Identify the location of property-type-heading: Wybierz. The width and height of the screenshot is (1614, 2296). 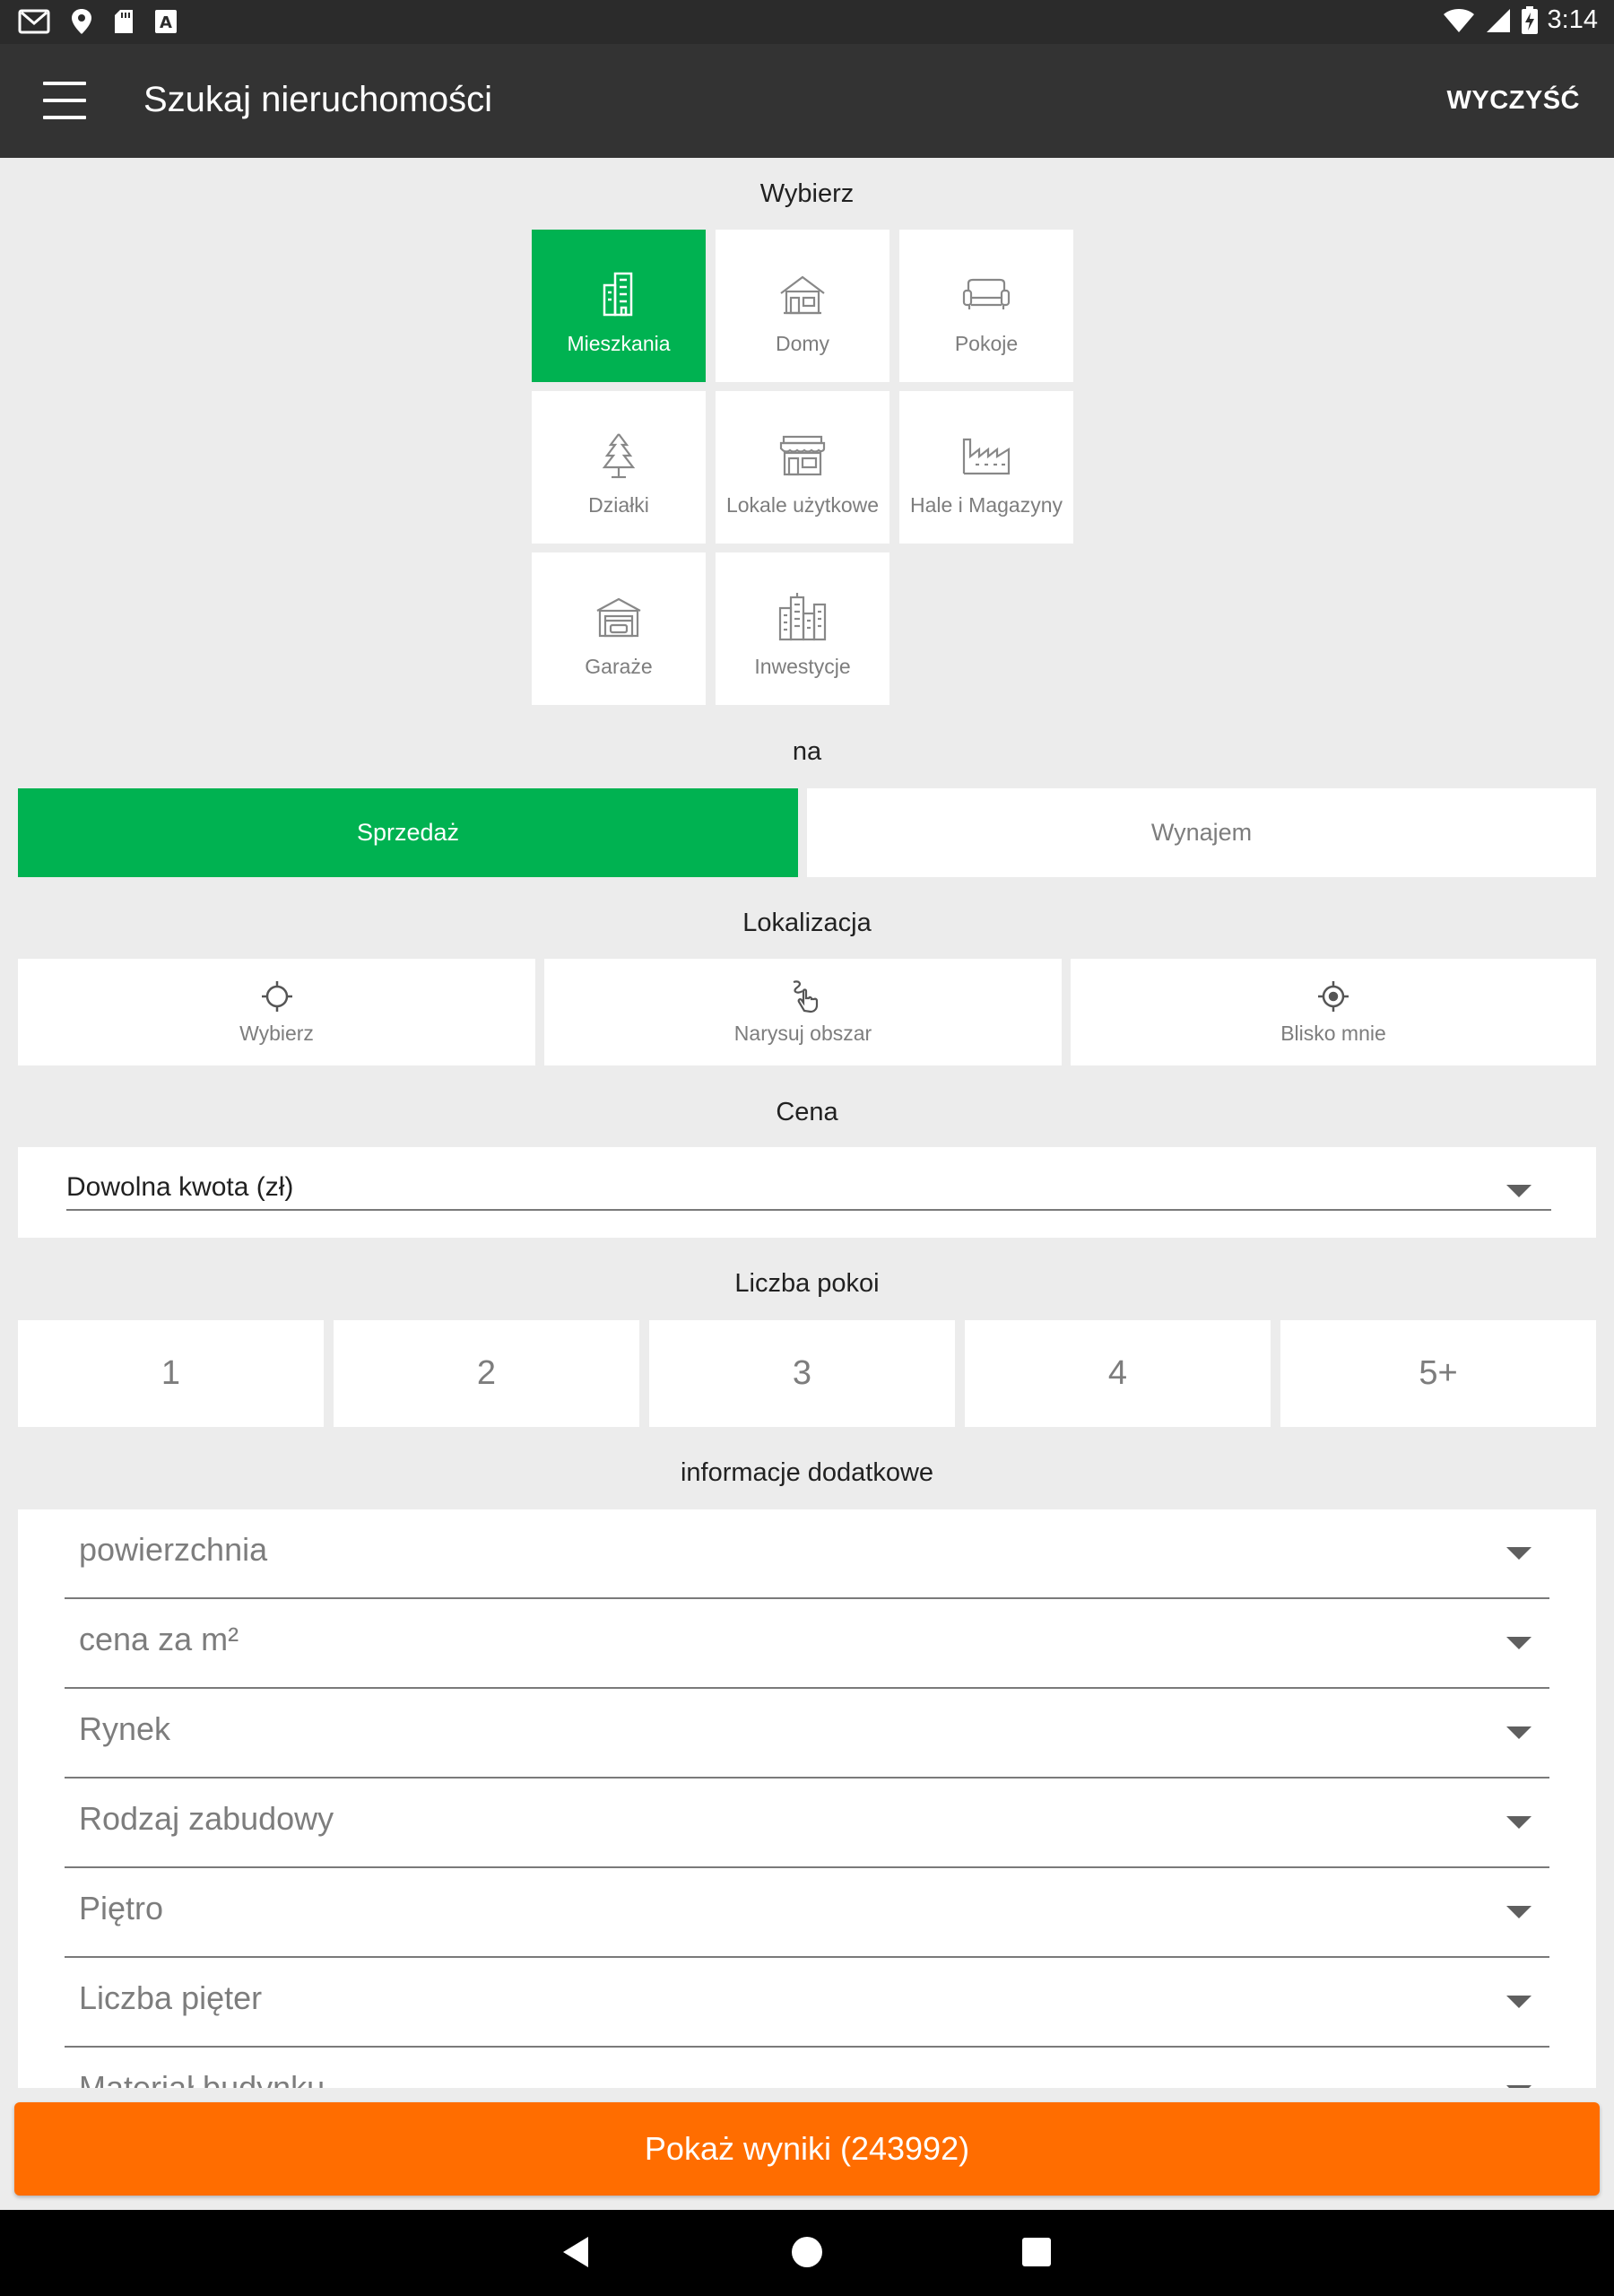
(807, 193).